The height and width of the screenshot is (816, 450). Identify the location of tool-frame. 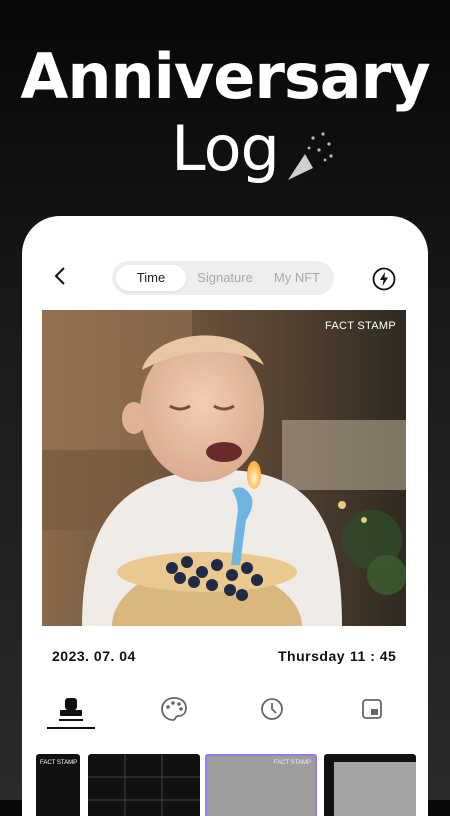
(372, 714).